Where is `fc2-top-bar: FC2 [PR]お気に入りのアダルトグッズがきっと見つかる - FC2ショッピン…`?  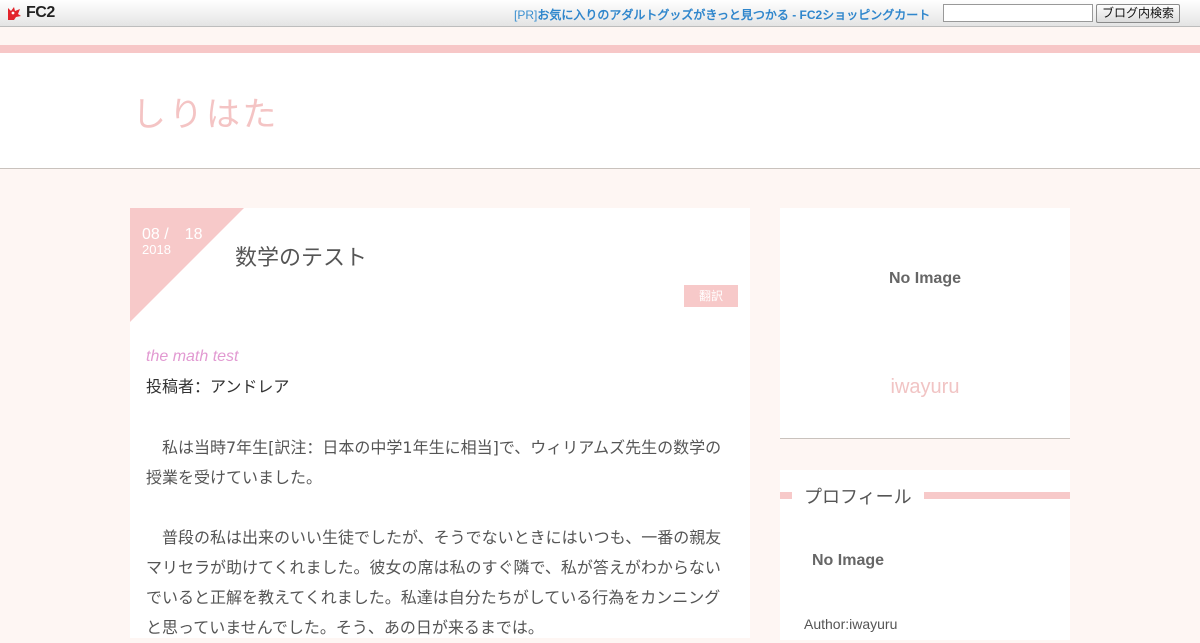 fc2-top-bar: FC2 [PR]お気に入りのアダルトグッズがきっと見つかる - FC2ショッピン… is located at coordinates (600, 13).